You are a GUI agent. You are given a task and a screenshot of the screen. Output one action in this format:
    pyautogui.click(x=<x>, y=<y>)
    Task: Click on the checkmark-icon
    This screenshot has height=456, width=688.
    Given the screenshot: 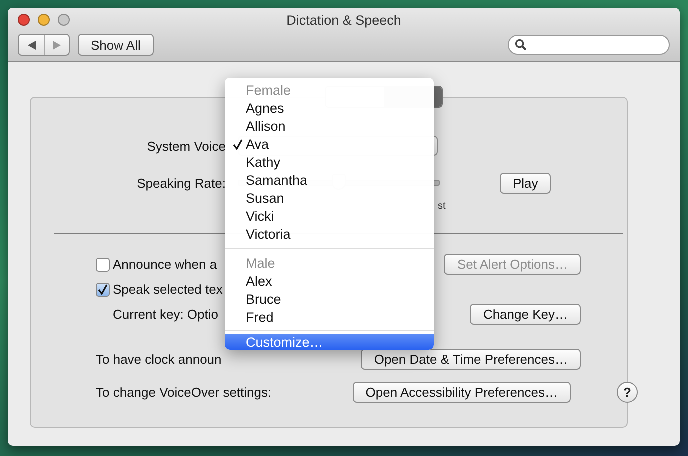 What is the action you would take?
    pyautogui.click(x=103, y=289)
    